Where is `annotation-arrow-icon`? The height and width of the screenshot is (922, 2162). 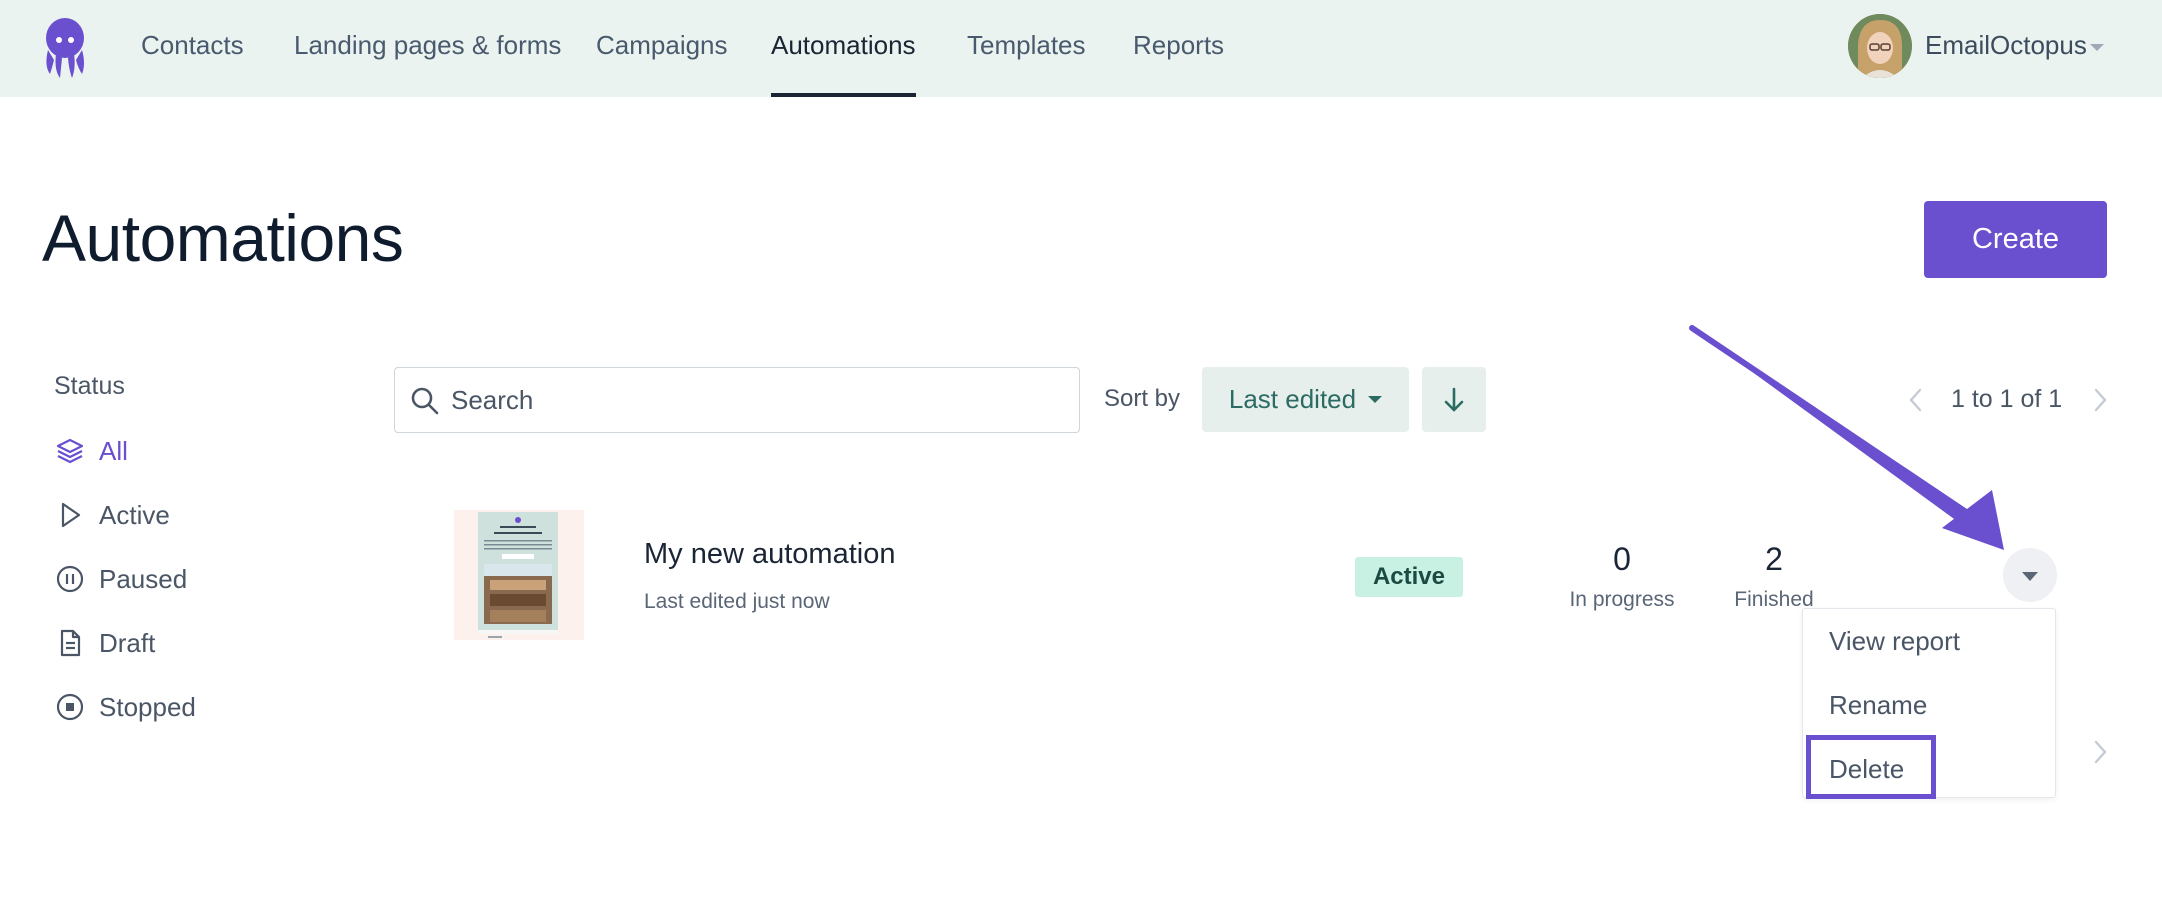
annotation-arrow-icon is located at coordinates (1846, 437).